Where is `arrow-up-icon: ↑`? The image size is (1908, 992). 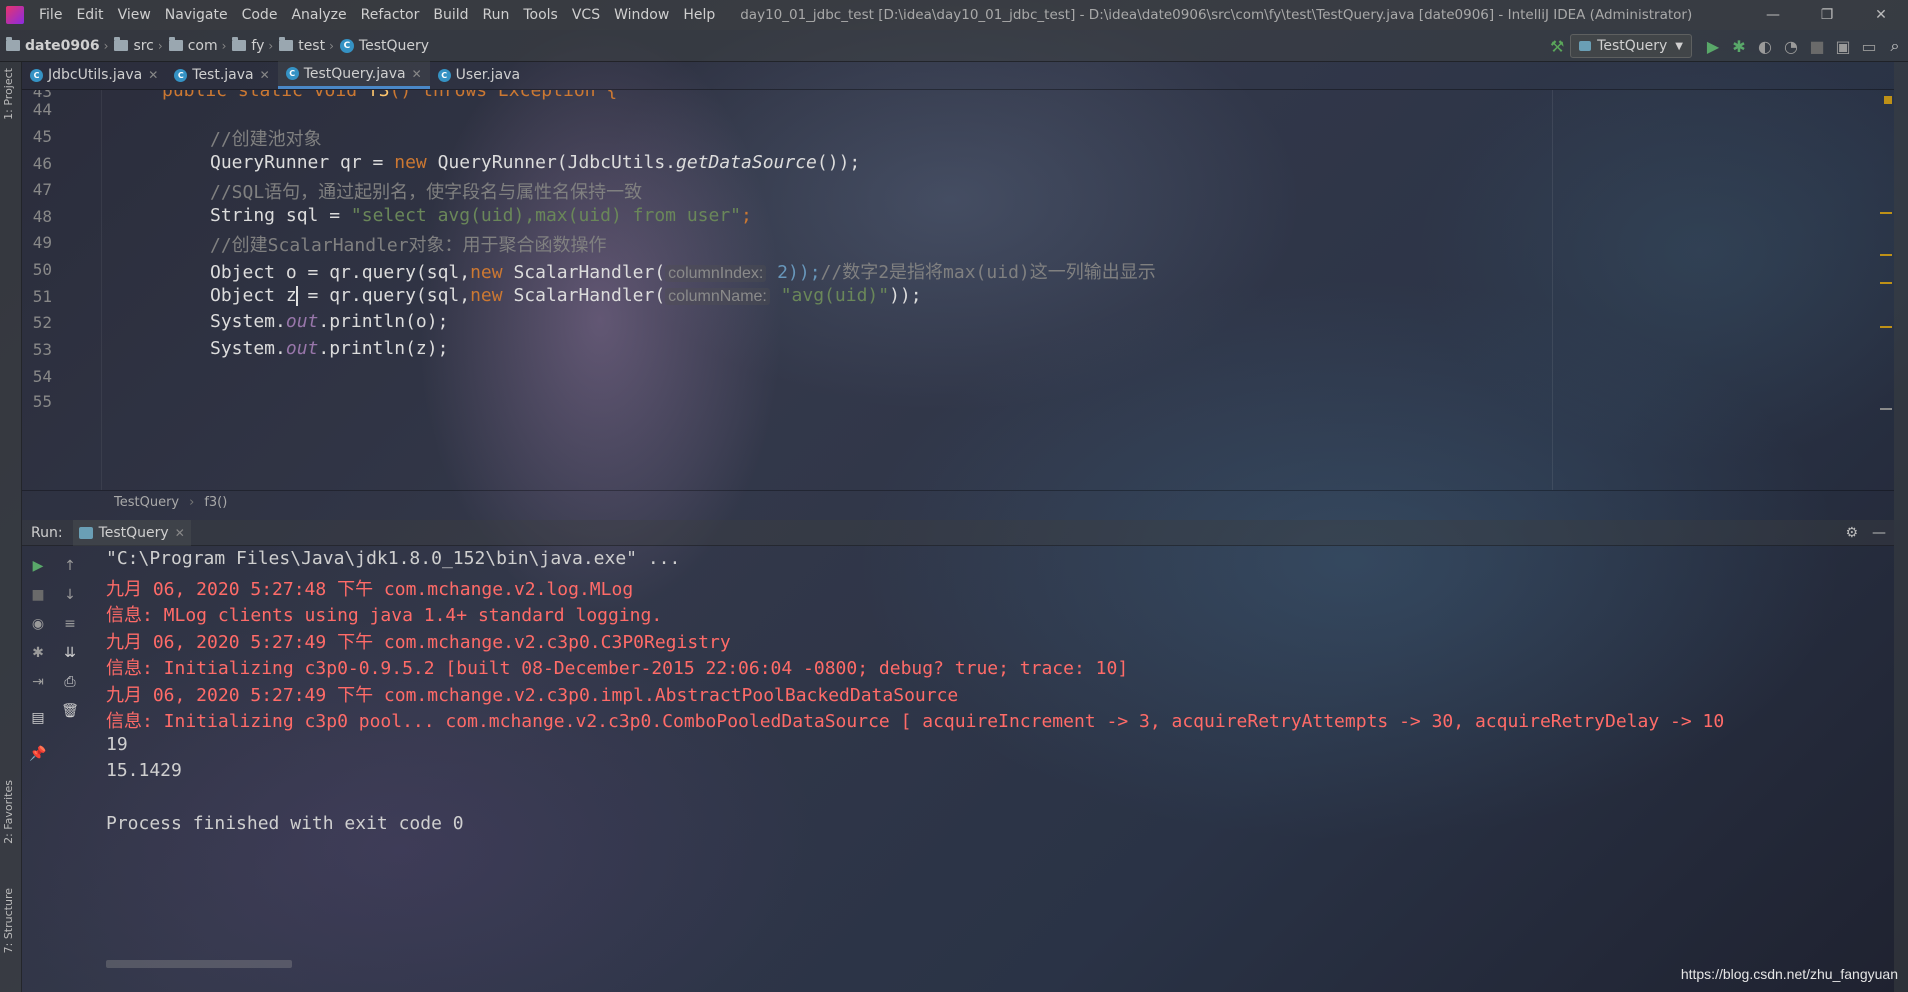
arrow-up-icon: ↑ is located at coordinates (70, 566).